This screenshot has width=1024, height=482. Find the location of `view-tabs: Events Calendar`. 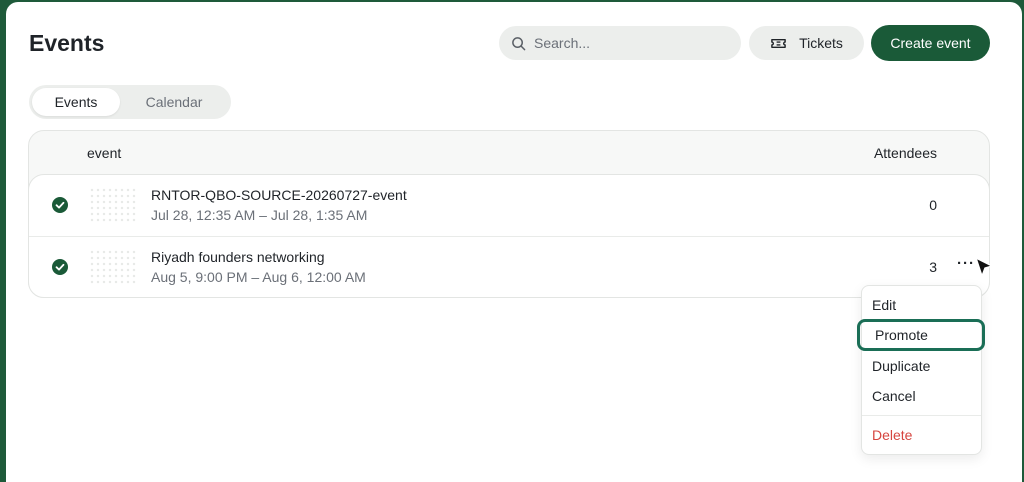

view-tabs: Events Calendar is located at coordinates (130, 102).